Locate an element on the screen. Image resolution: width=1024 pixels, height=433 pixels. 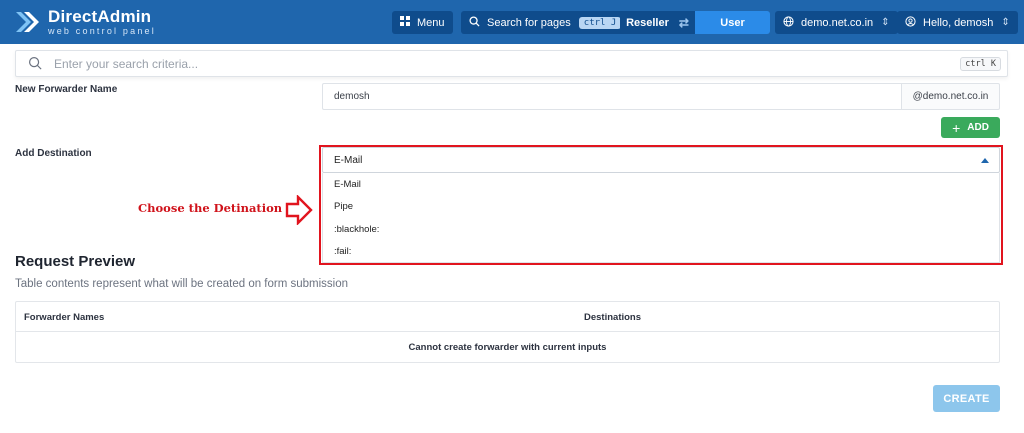
dropdown-option: E-Mail is located at coordinates (661, 184).